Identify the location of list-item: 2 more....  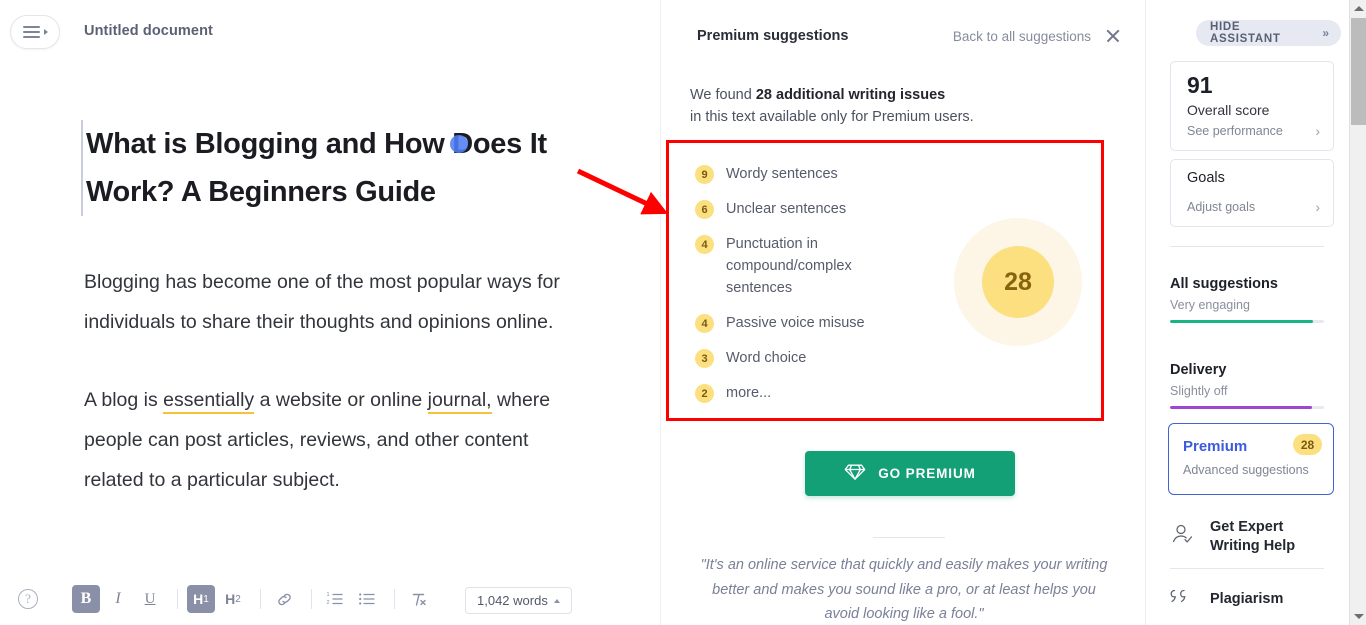
(795, 393).